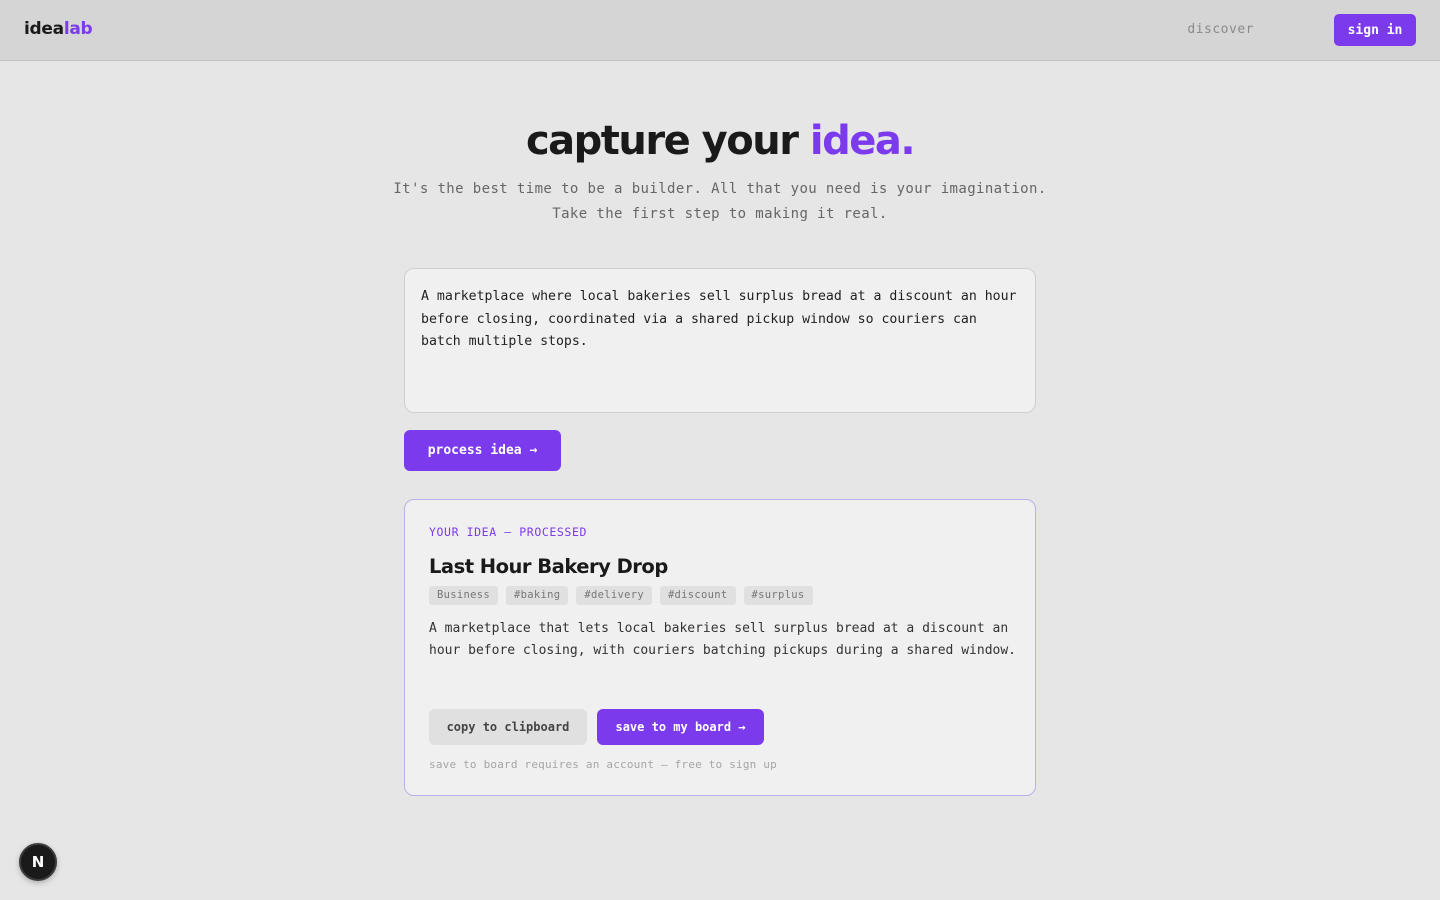  What do you see at coordinates (667, 141) in the screenshot?
I see `title-main: capture your` at bounding box center [667, 141].